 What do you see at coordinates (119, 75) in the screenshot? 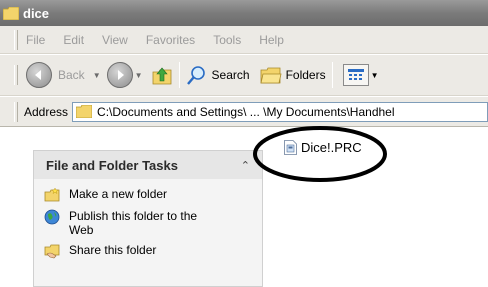
I see `forward-arrow-icon` at bounding box center [119, 75].